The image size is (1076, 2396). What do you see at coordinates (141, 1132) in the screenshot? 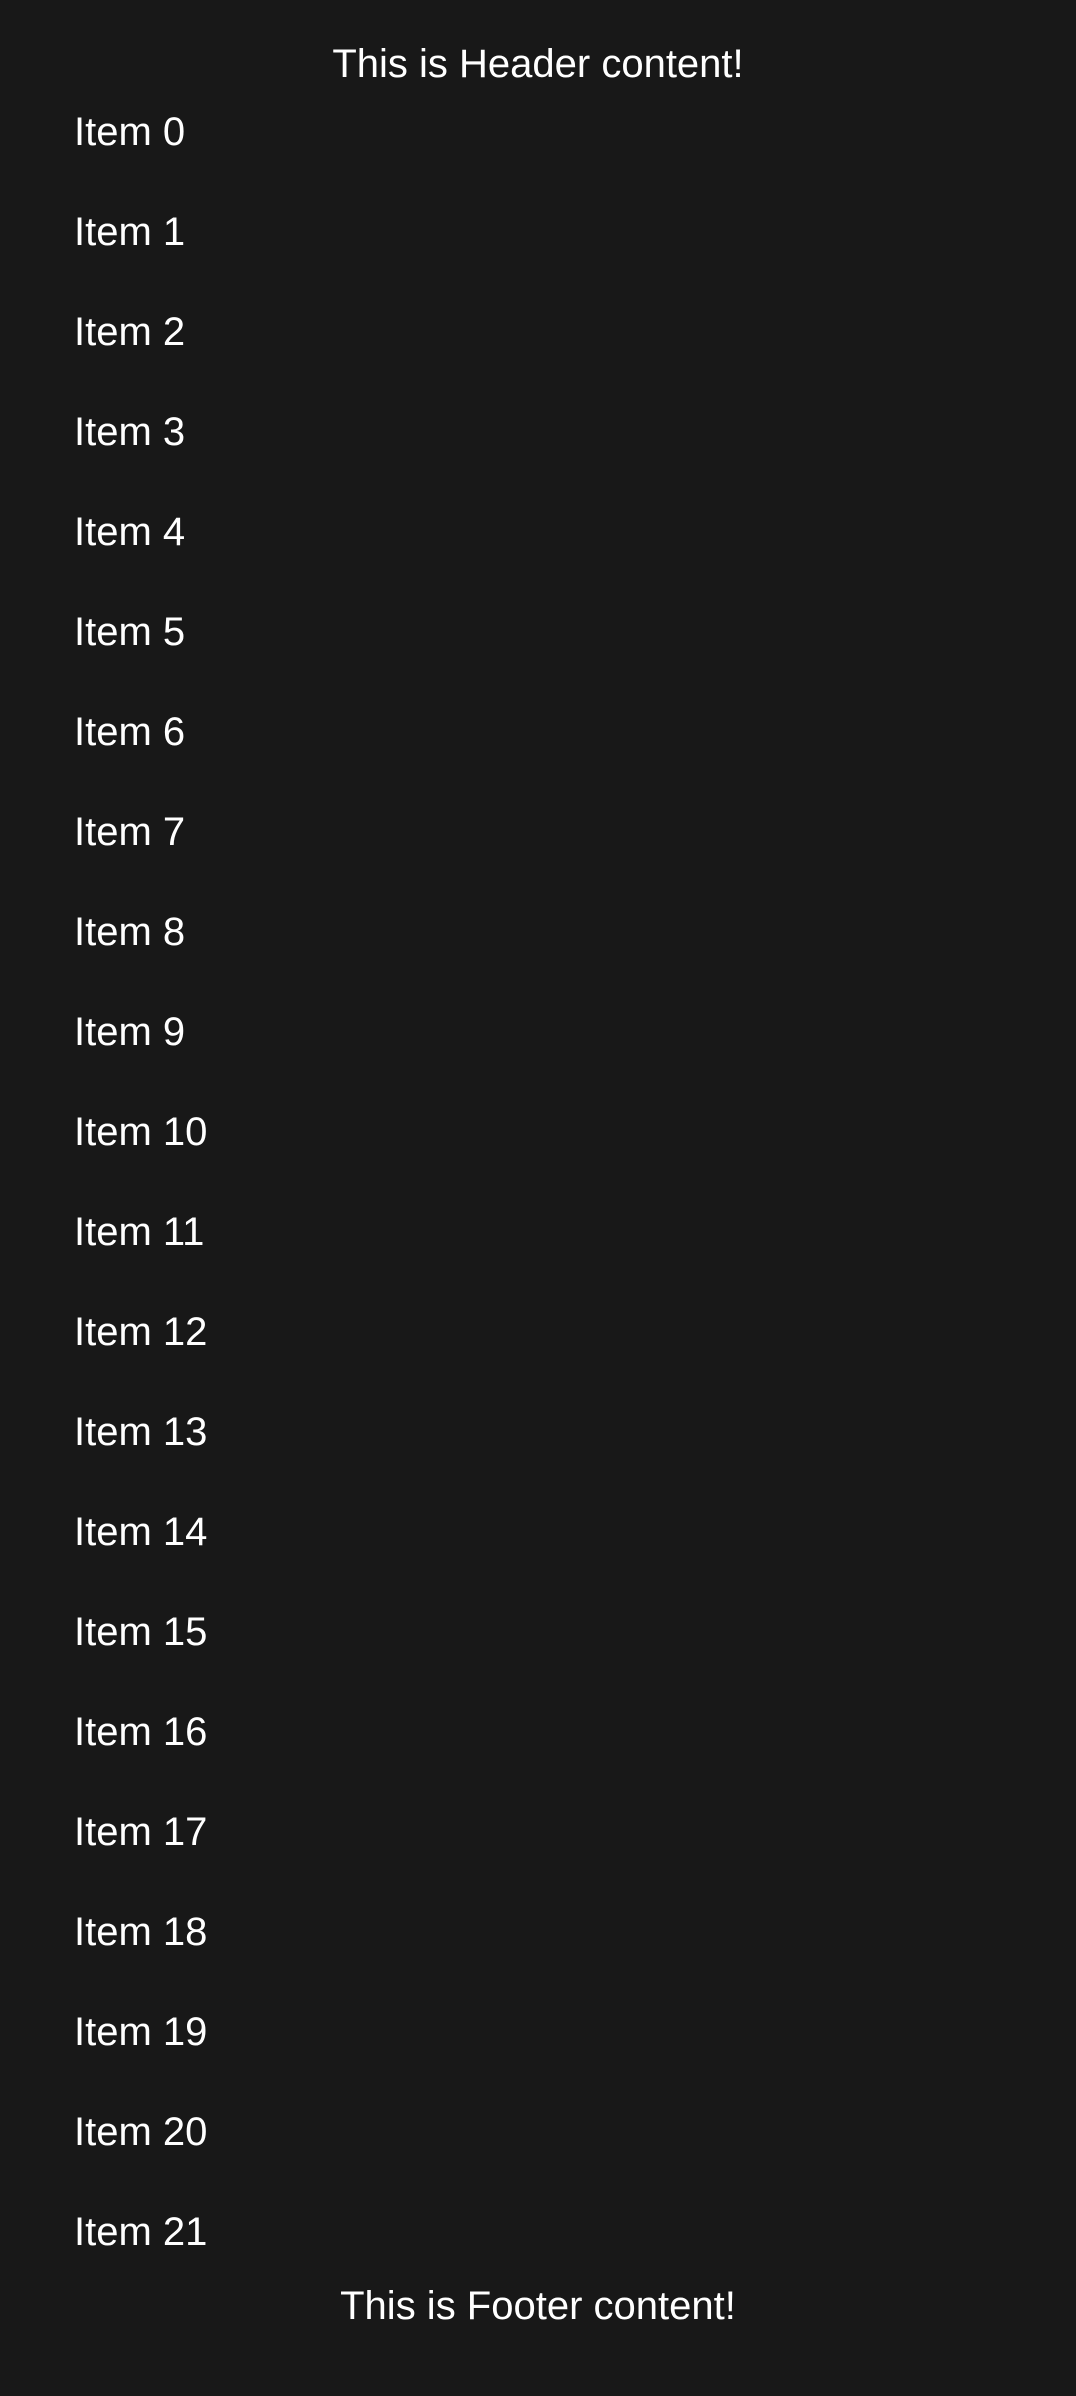
I see `list-item-label: Item 10` at bounding box center [141, 1132].